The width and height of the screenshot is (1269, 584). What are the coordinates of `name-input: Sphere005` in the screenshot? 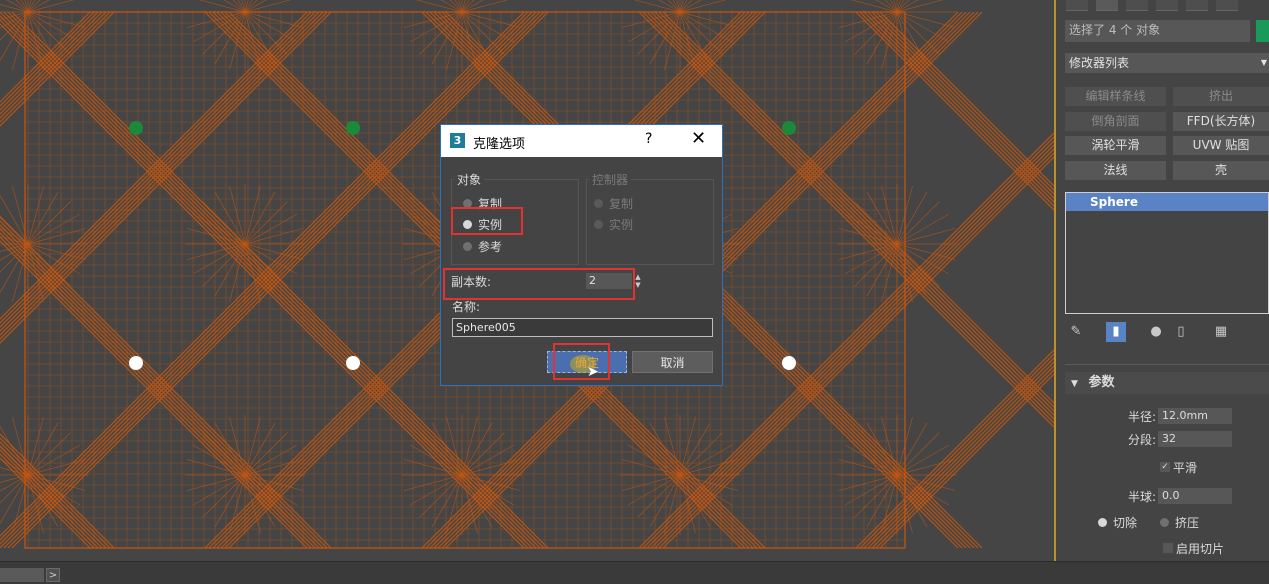 It's located at (582, 327).